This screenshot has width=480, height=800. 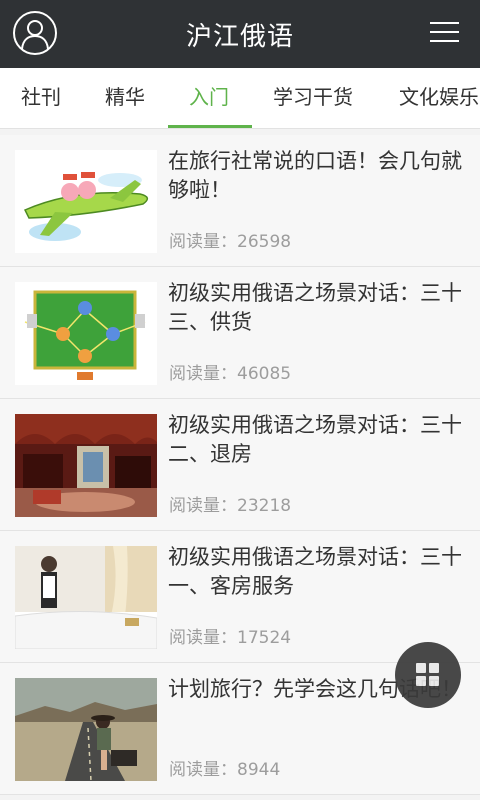 I want to click on tab-jinghua: 精华, so click(x=125, y=98).